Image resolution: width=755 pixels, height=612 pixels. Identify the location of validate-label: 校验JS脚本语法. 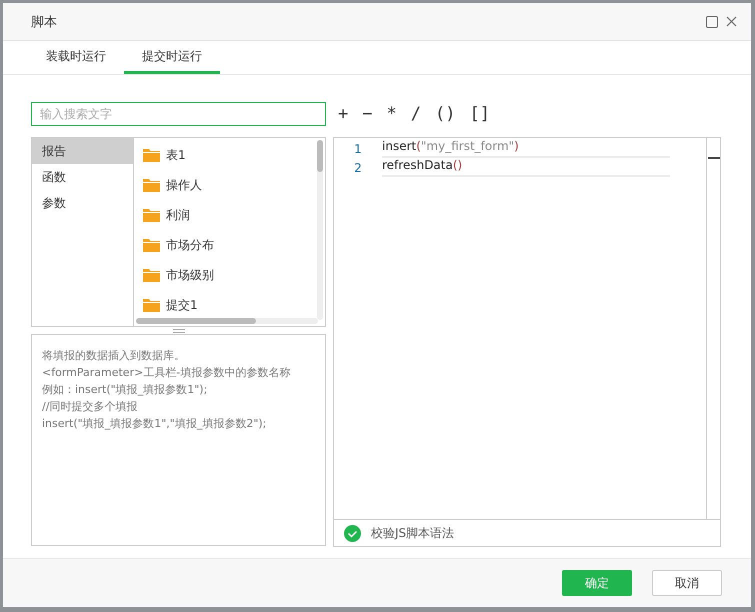
(412, 533).